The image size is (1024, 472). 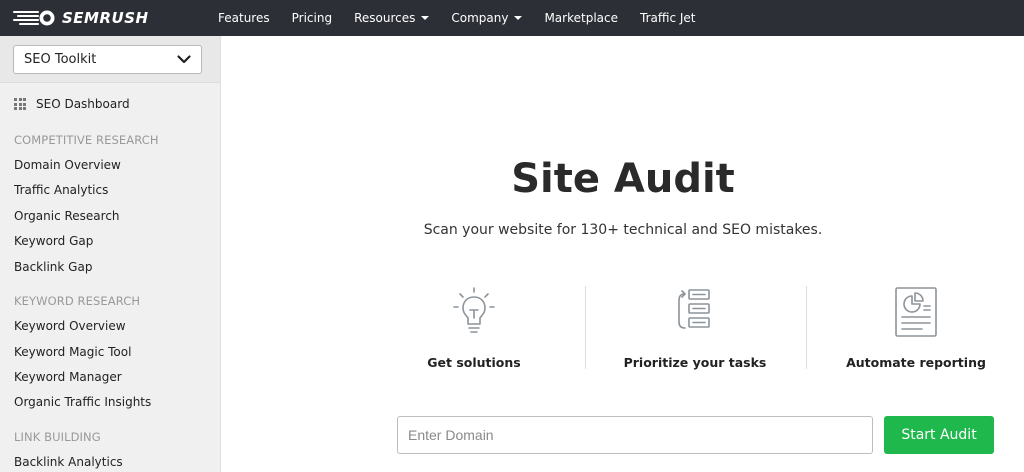 I want to click on section-heading-link-building: LINK BUILDING, so click(x=57, y=437).